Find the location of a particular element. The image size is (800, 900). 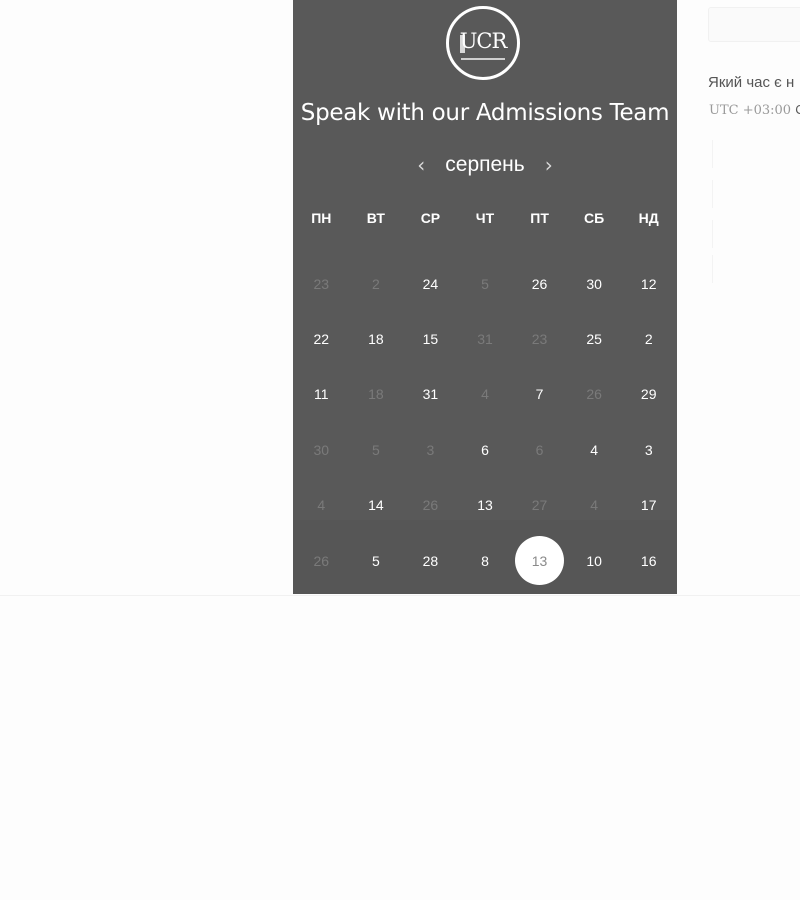

calendar-day-number: 6 is located at coordinates (485, 449).